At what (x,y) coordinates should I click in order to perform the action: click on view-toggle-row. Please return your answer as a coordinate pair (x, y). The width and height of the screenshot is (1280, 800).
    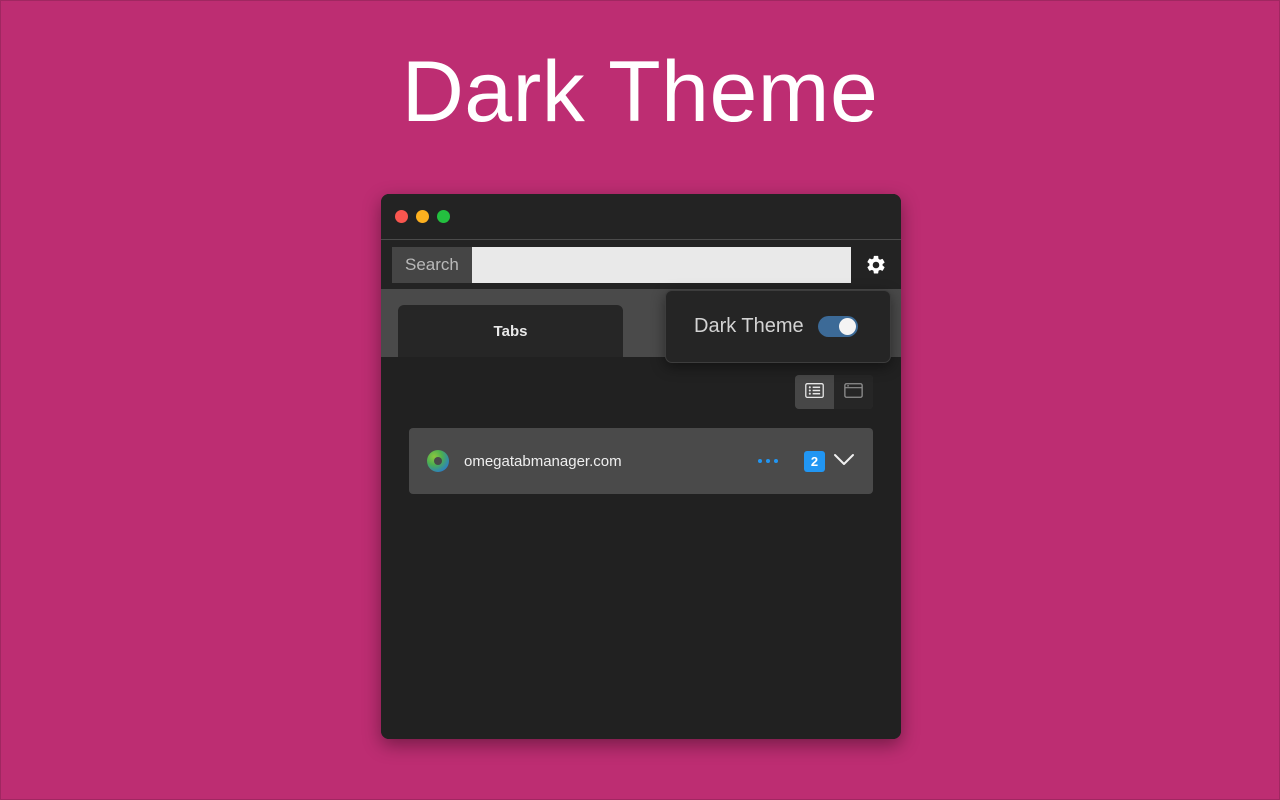
    Looking at the image, I should click on (641, 383).